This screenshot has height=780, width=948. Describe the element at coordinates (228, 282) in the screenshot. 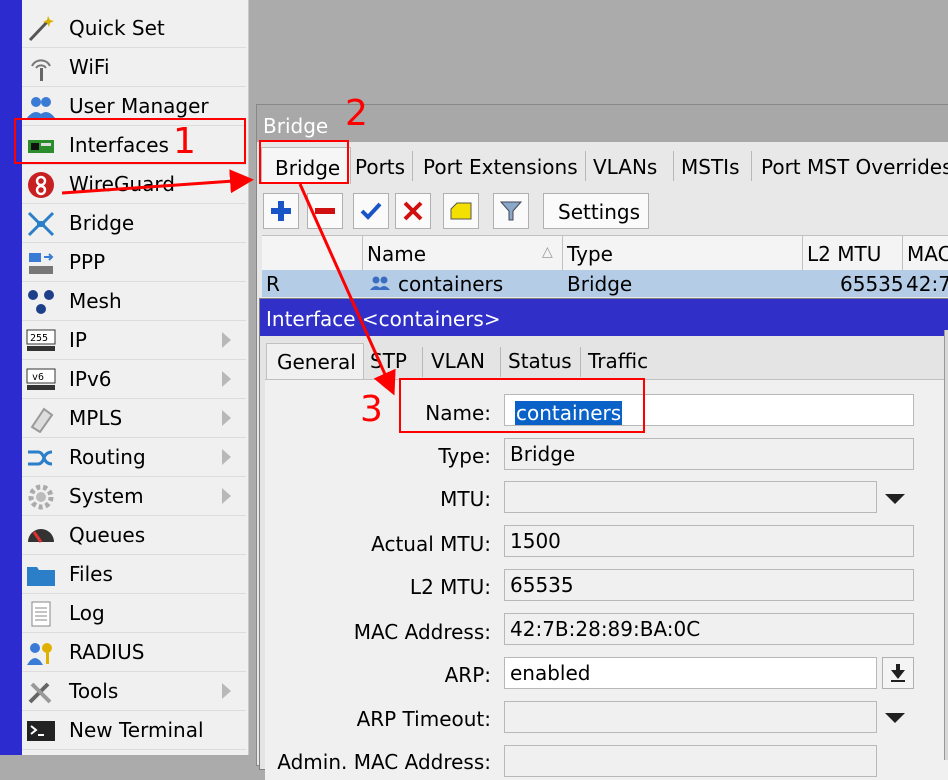

I see `annotation-arrows` at that location.